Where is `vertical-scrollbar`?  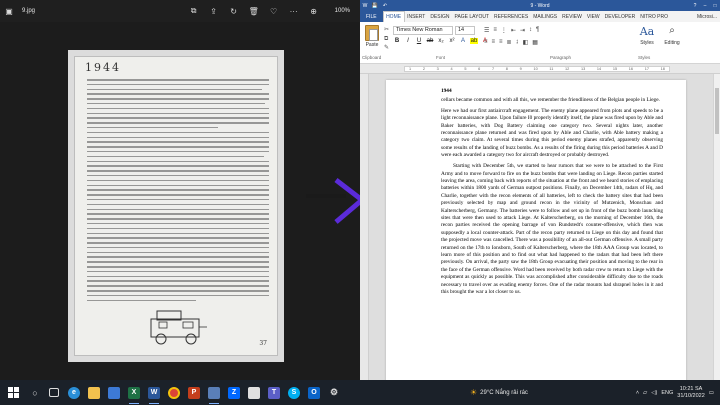
vertical-scrollbar is located at coordinates (716, 227).